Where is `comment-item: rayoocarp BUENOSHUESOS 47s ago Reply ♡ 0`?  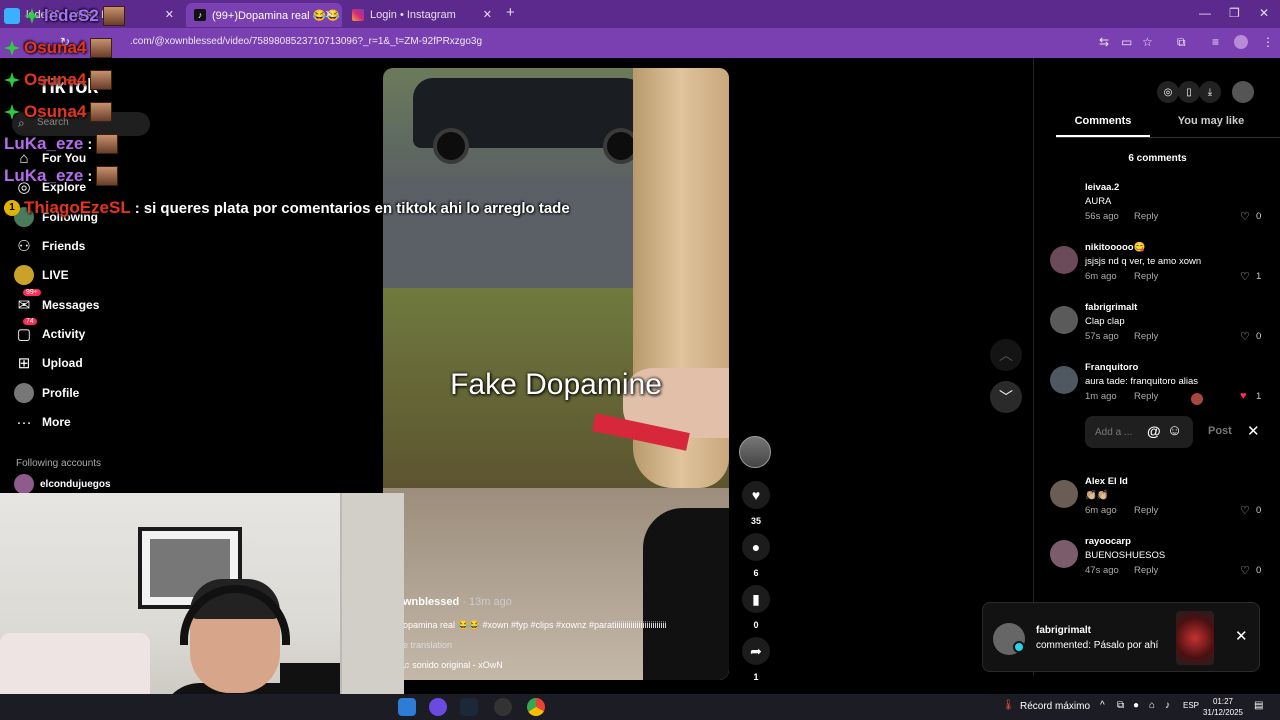
comment-item: rayoocarp BUENOSHUESOS 47s ago Reply ♡ 0 is located at coordinates (1163, 563).